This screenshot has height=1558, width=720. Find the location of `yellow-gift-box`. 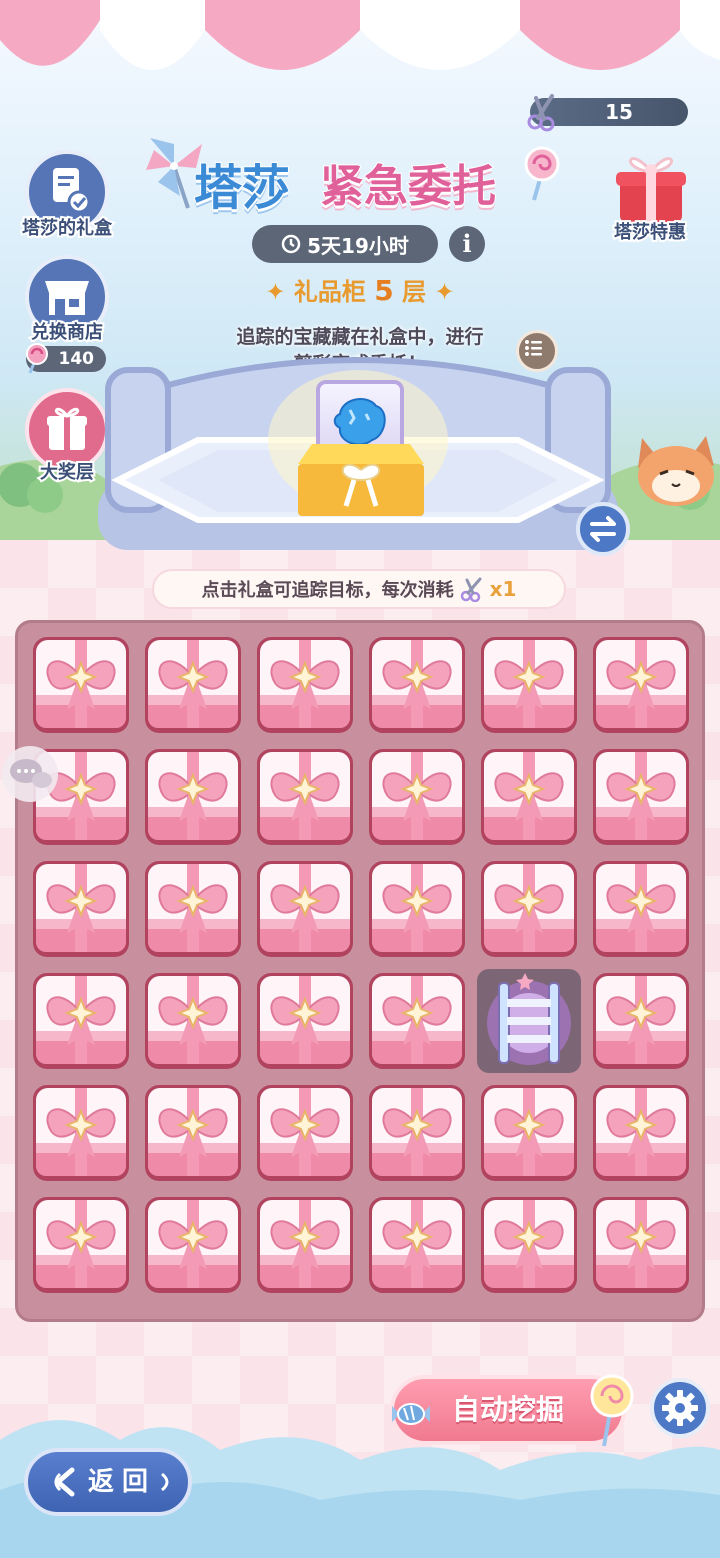

yellow-gift-box is located at coordinates (361, 480).